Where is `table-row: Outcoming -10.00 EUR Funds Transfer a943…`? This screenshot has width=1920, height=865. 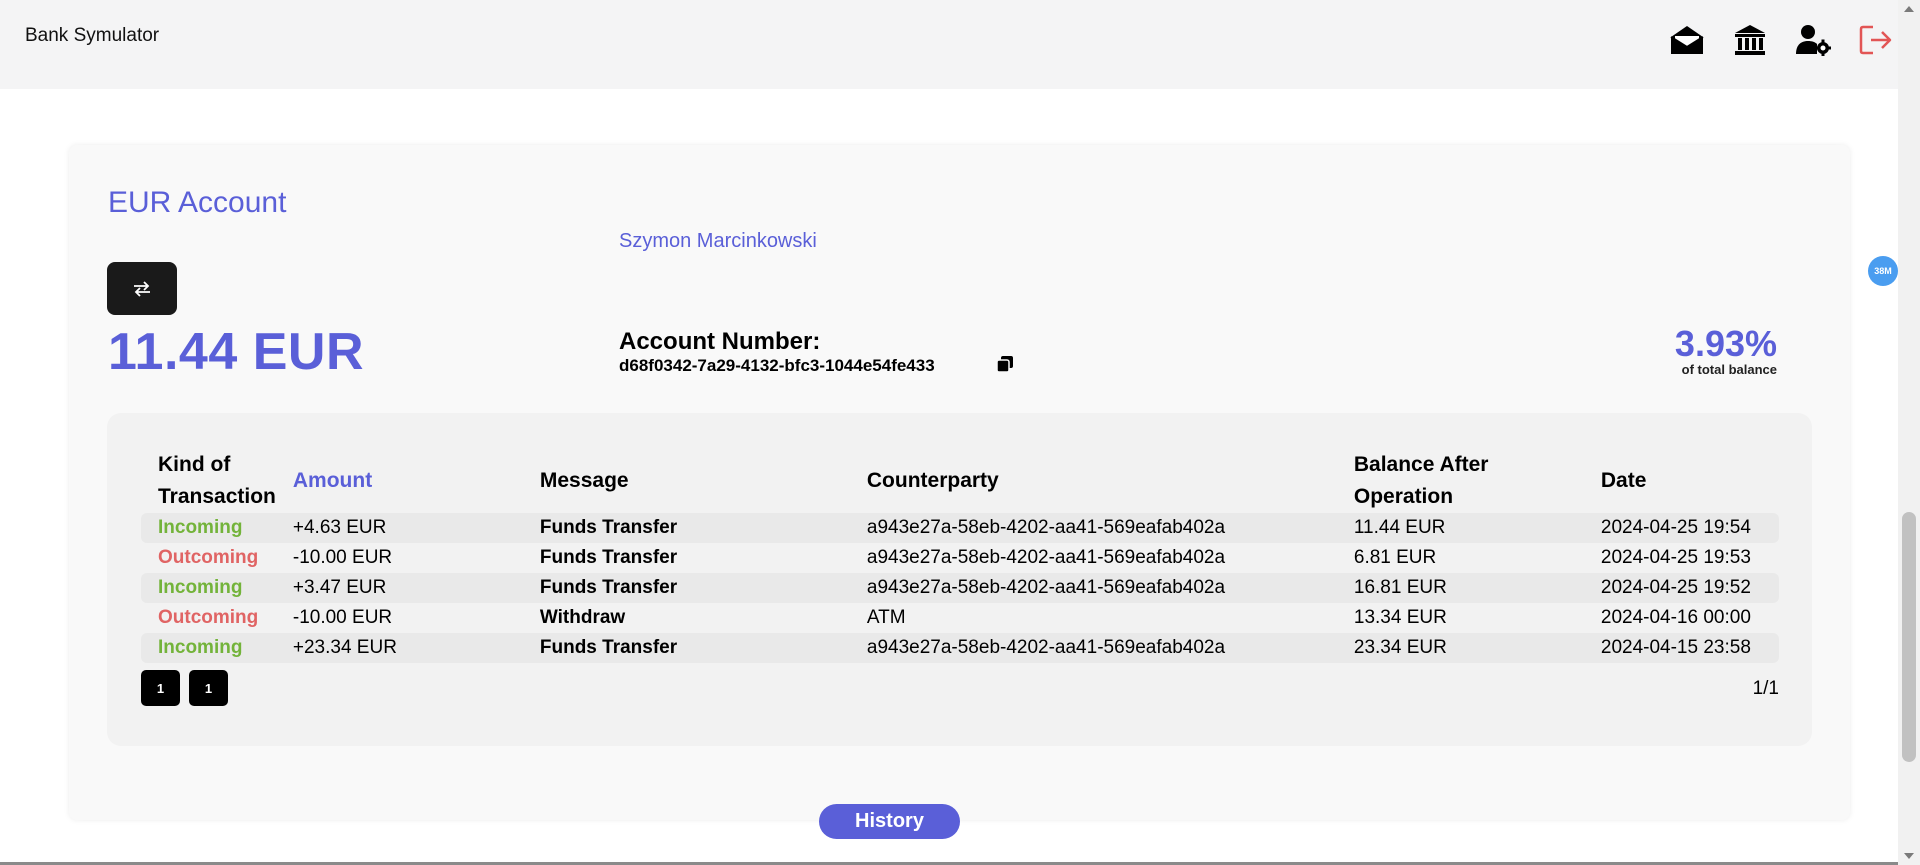 table-row: Outcoming -10.00 EUR Funds Transfer a943… is located at coordinates (960, 558).